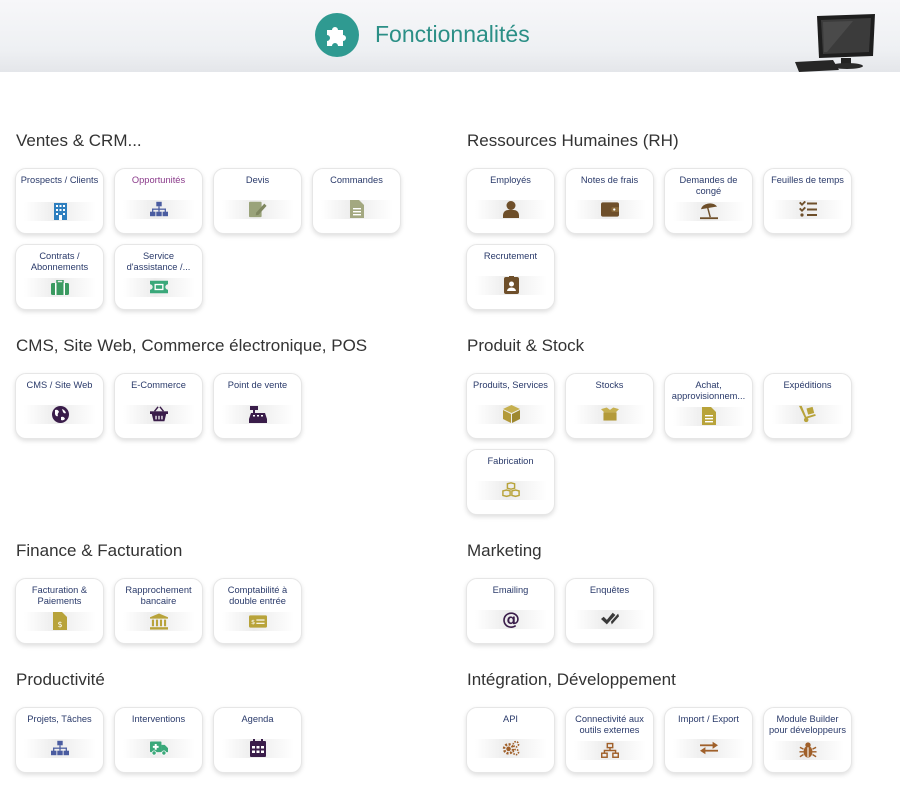 This screenshot has width=900, height=800. Describe the element at coordinates (357, 209) in the screenshot. I see `document-icon` at that location.